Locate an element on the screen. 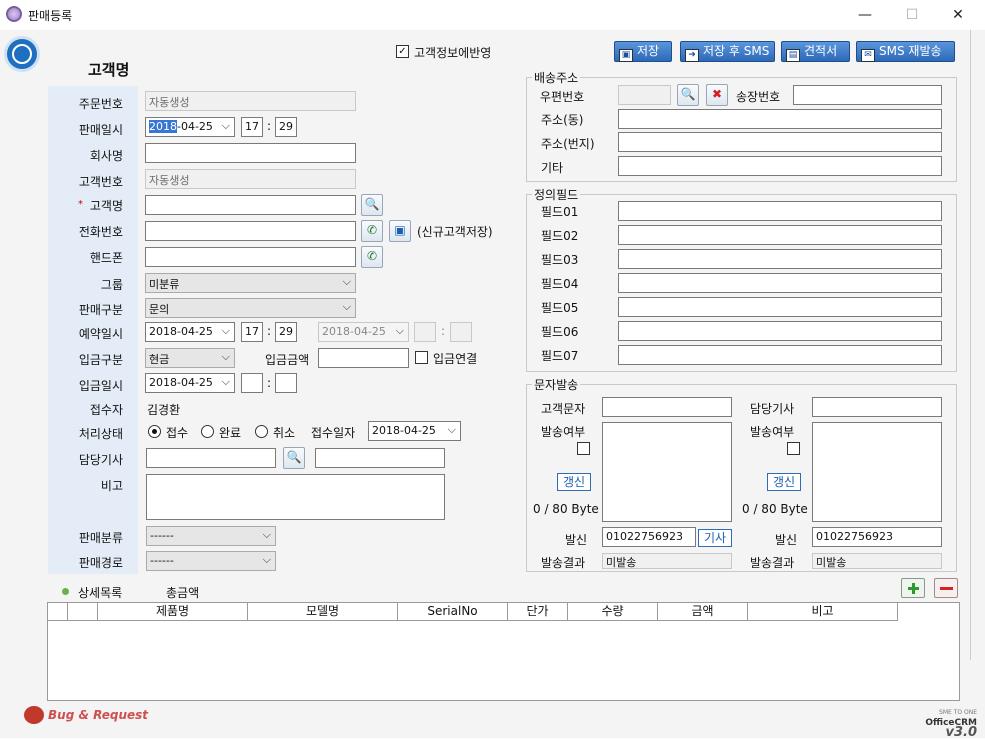 This screenshot has width=985, height=740. zip-search-button: 🔍 is located at coordinates (688, 95).